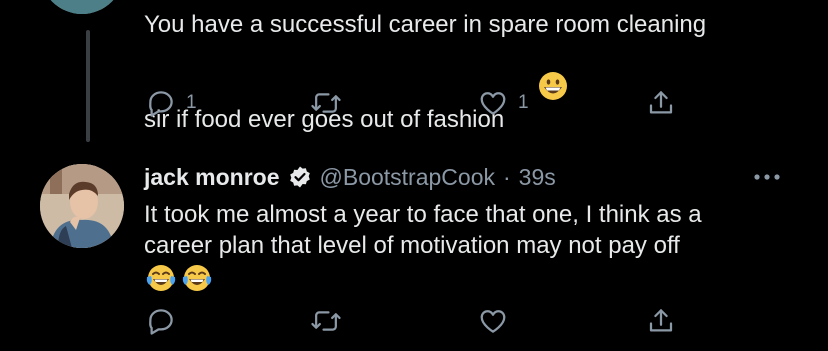  I want to click on reply-button: 1, so click(171, 103).